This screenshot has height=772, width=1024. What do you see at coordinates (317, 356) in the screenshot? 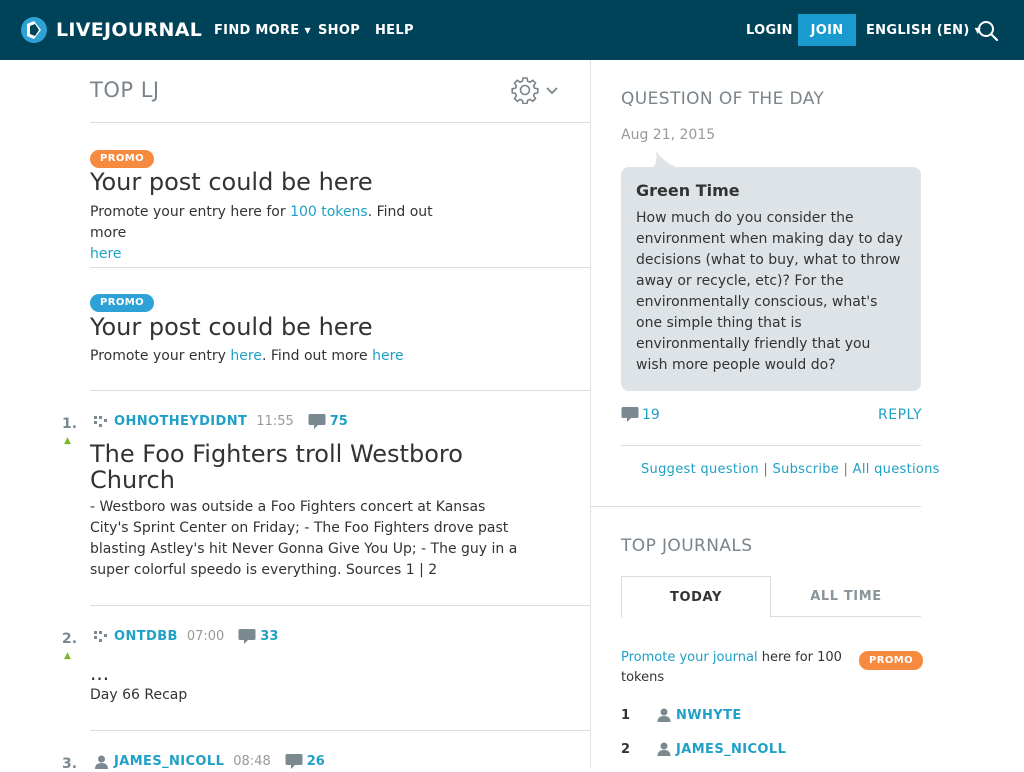
I see `promo-text-part: . Find out more` at bounding box center [317, 356].